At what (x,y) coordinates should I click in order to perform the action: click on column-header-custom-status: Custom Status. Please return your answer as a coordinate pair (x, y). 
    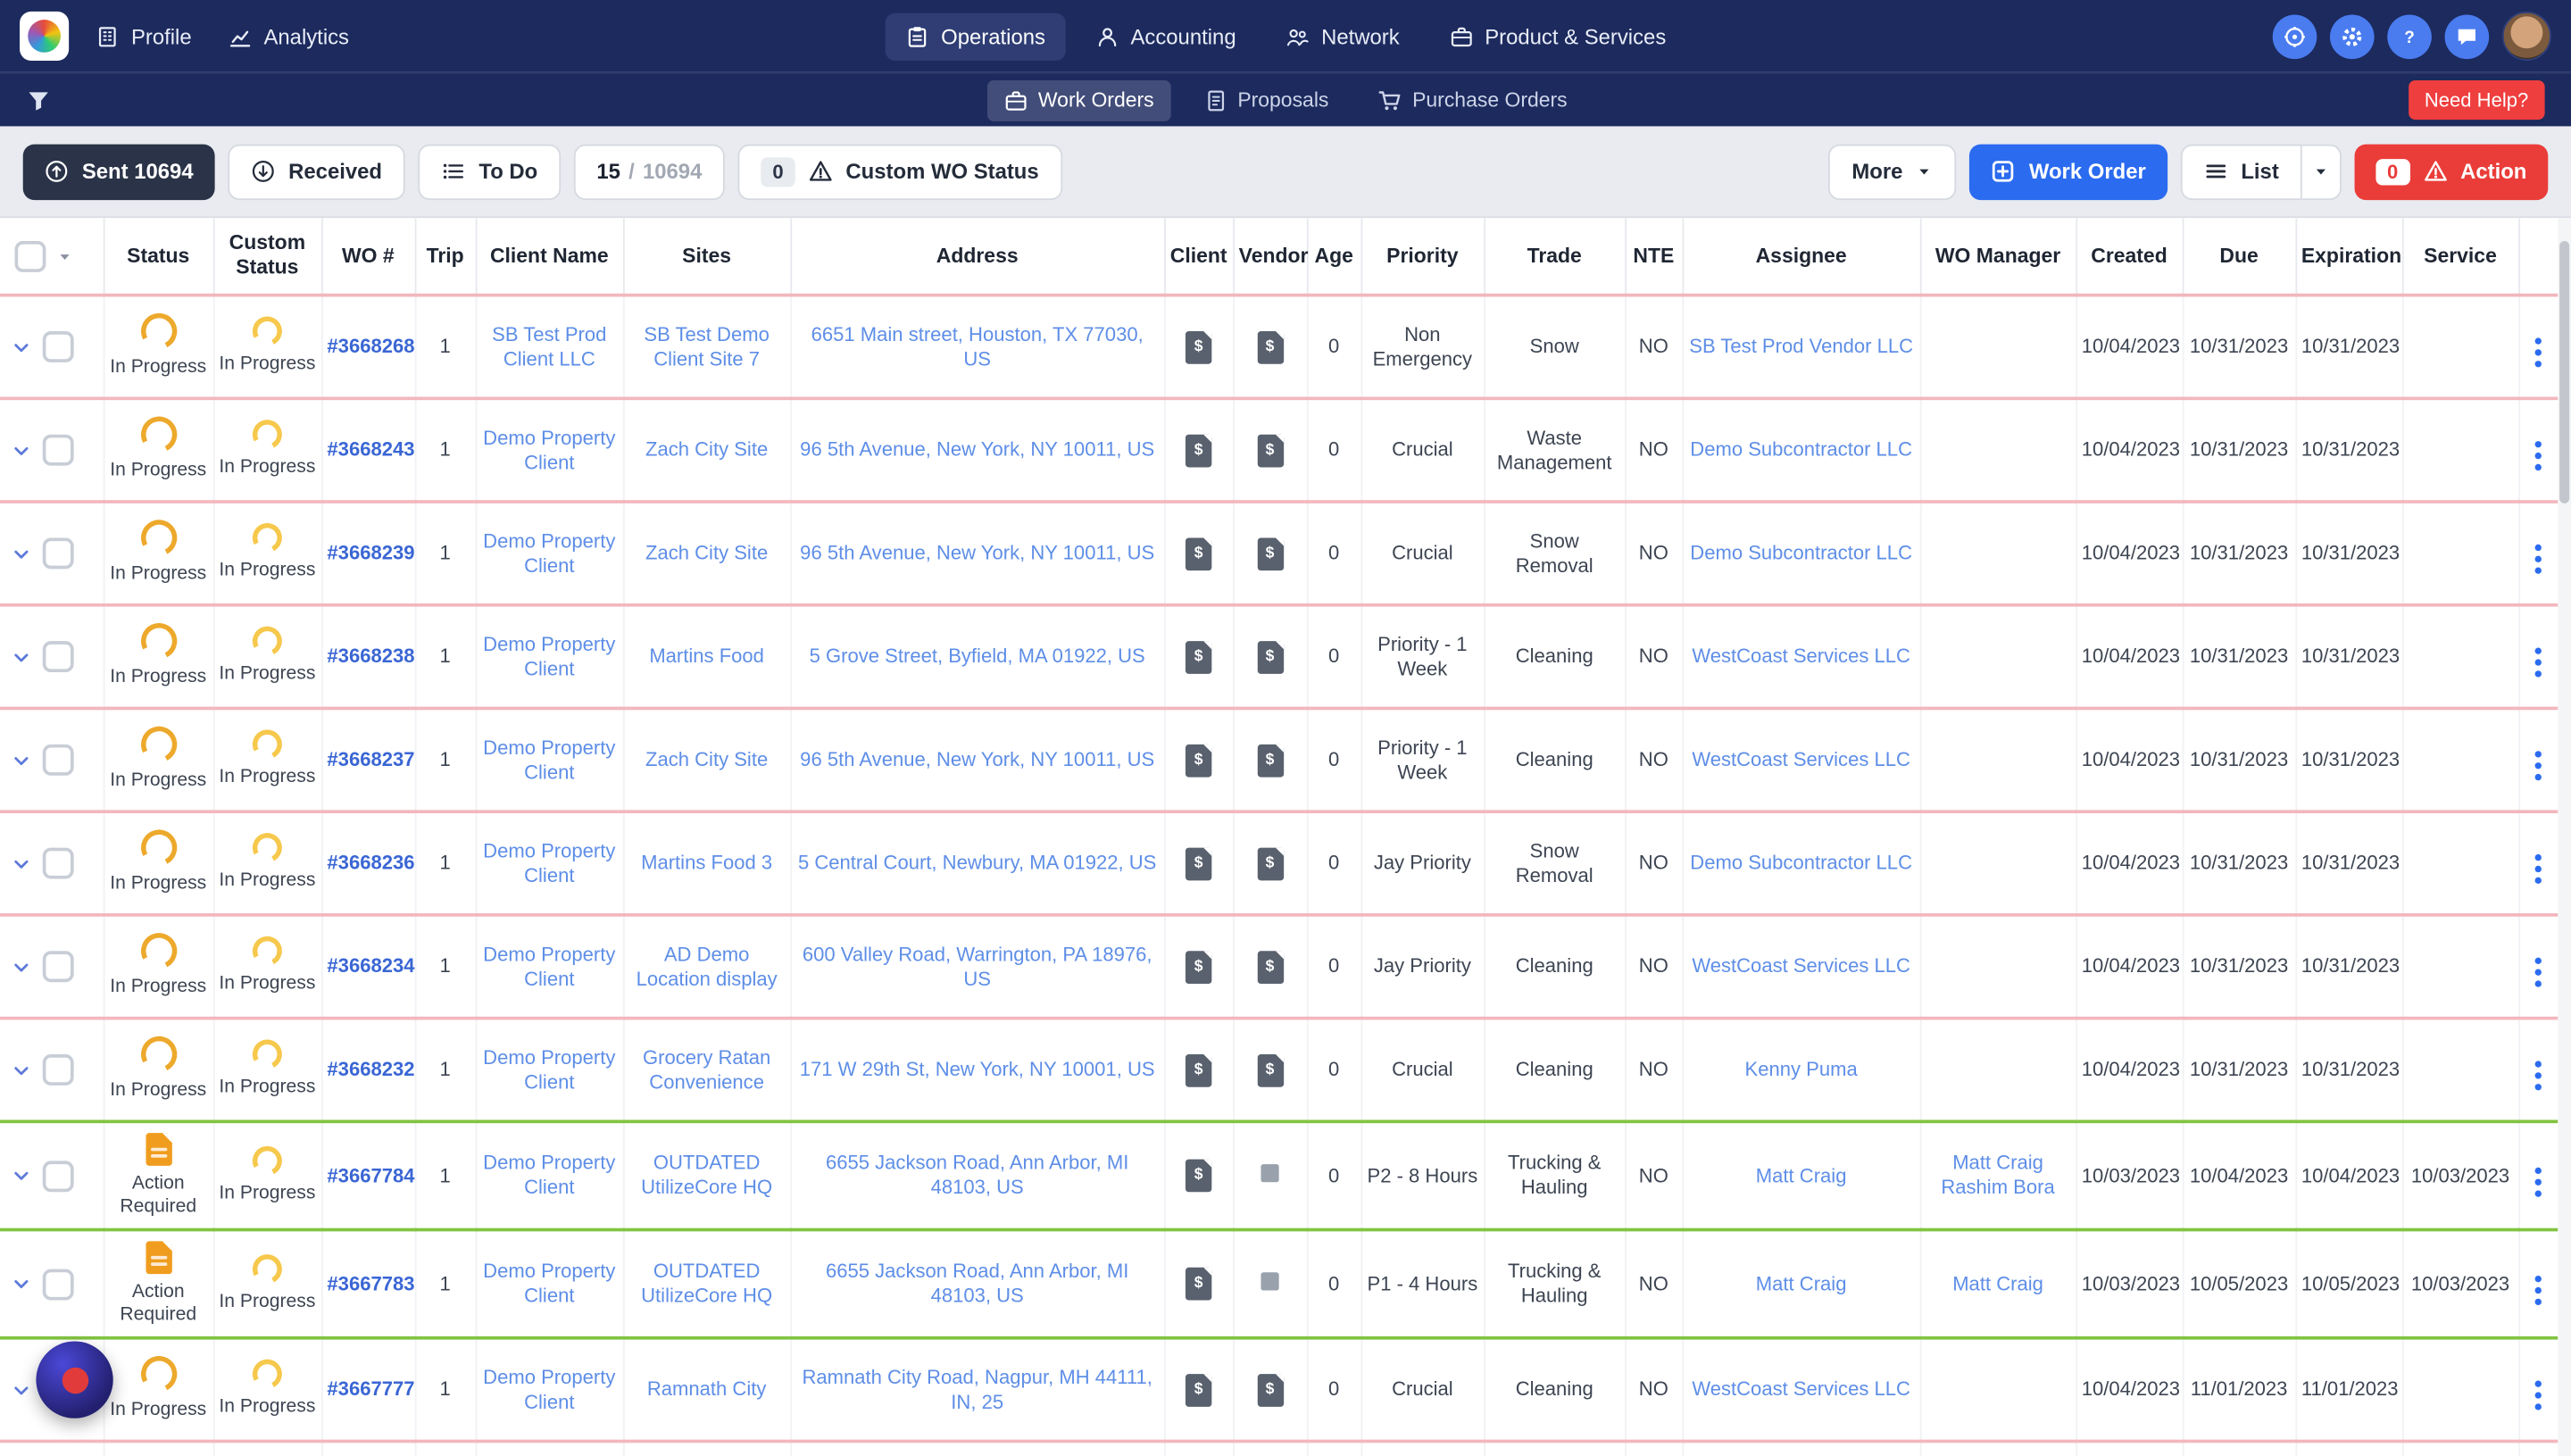
    Looking at the image, I should click on (267, 257).